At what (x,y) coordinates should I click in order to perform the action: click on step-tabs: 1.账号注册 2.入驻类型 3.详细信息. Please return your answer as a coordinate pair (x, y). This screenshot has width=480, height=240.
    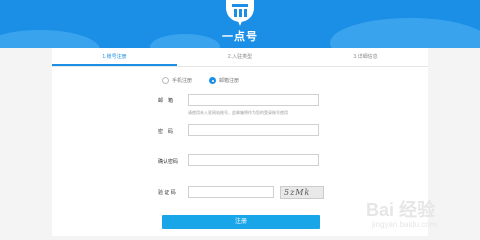
    Looking at the image, I should click on (240, 57).